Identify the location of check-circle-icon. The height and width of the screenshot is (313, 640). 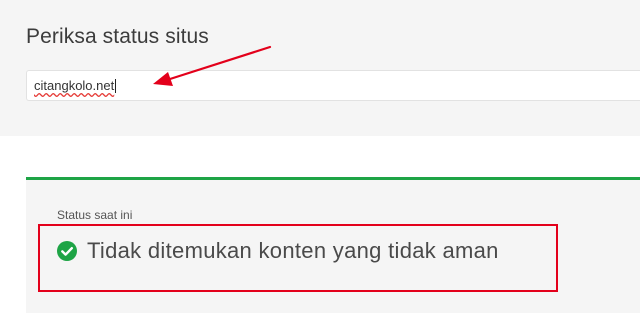
(67, 251).